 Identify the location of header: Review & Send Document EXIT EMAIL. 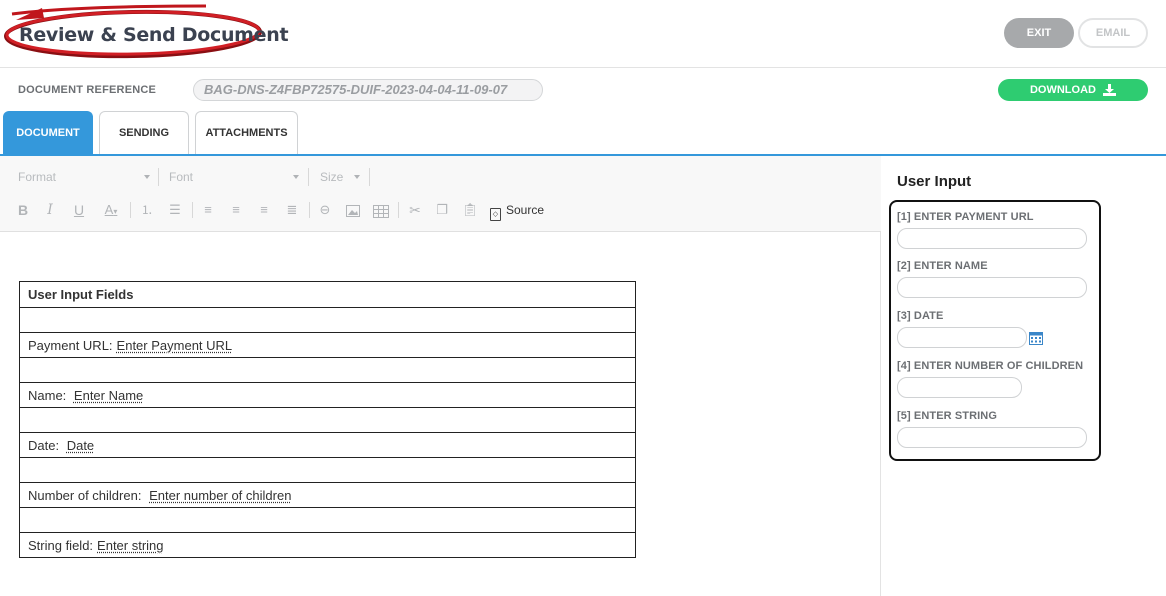
(583, 34).